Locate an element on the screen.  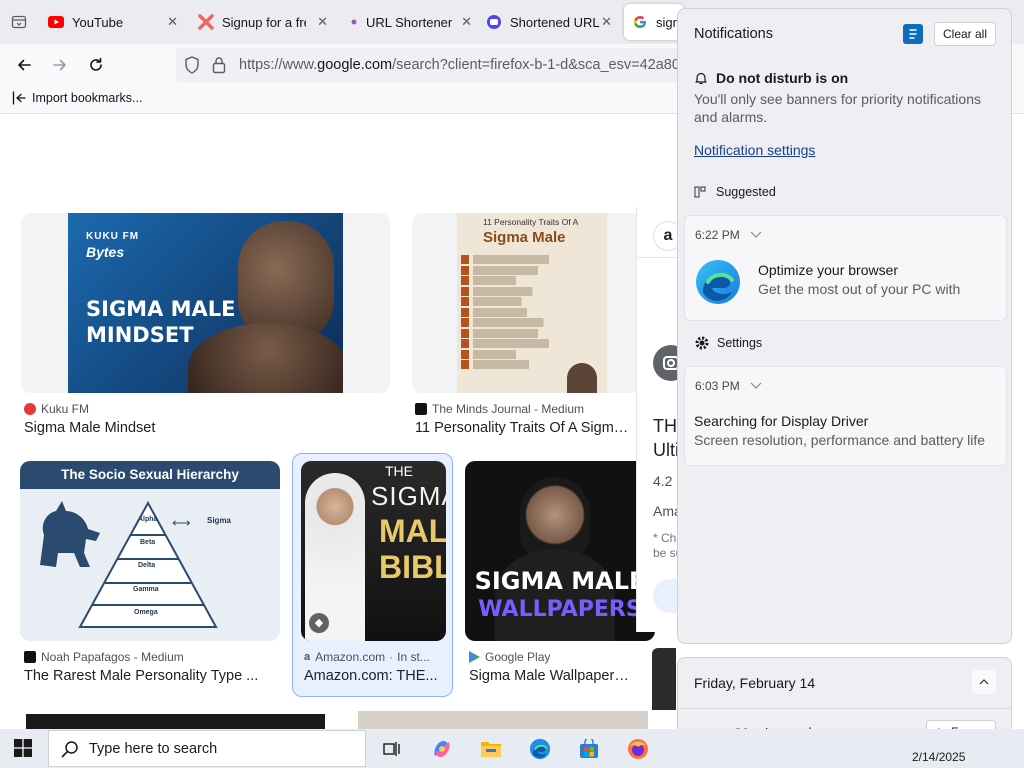
reload-icon is located at coordinates (96, 65).